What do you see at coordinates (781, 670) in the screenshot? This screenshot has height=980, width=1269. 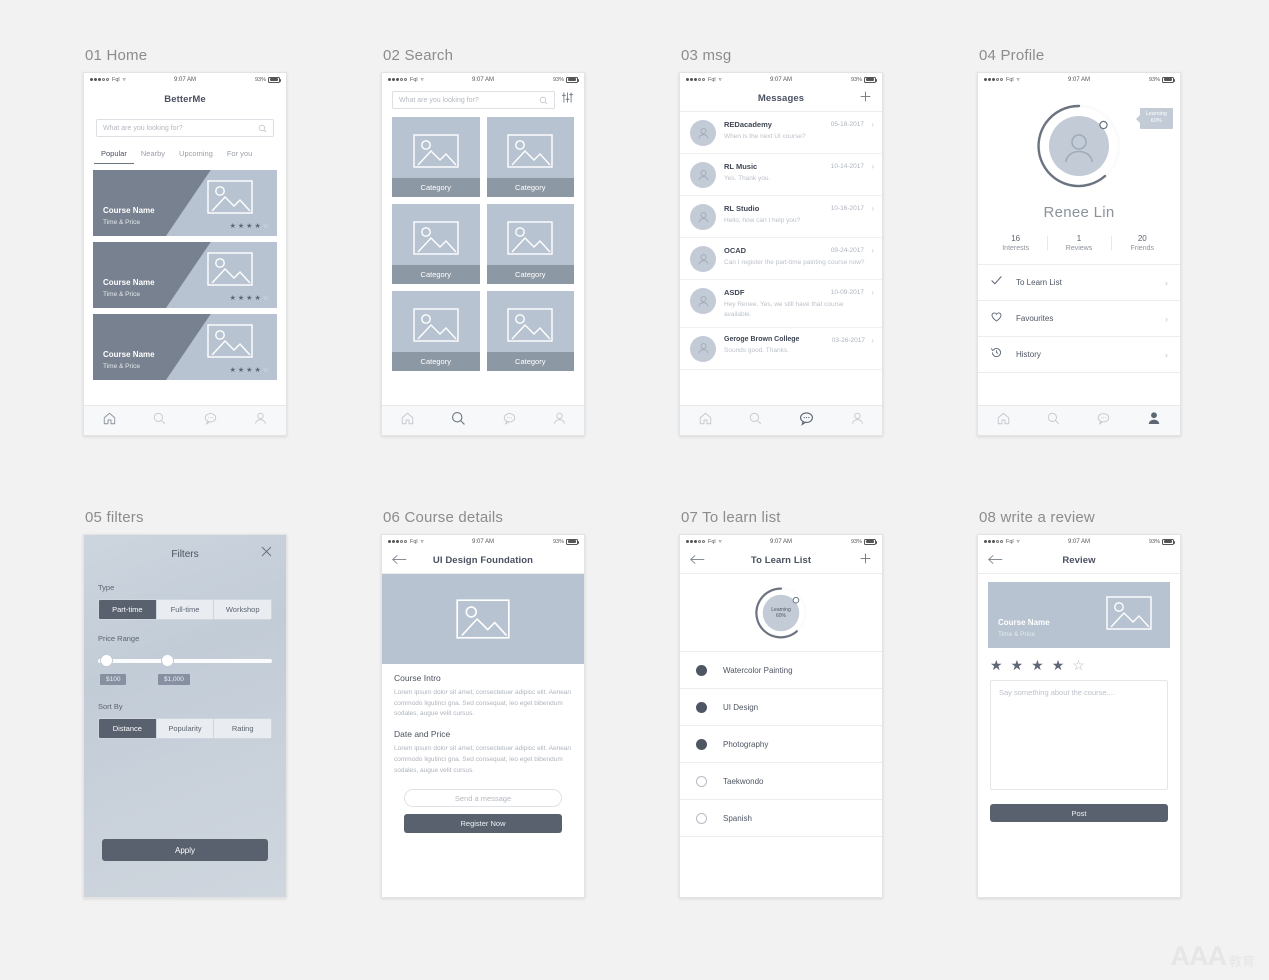 I see `list-item: Watercolor Painting` at bounding box center [781, 670].